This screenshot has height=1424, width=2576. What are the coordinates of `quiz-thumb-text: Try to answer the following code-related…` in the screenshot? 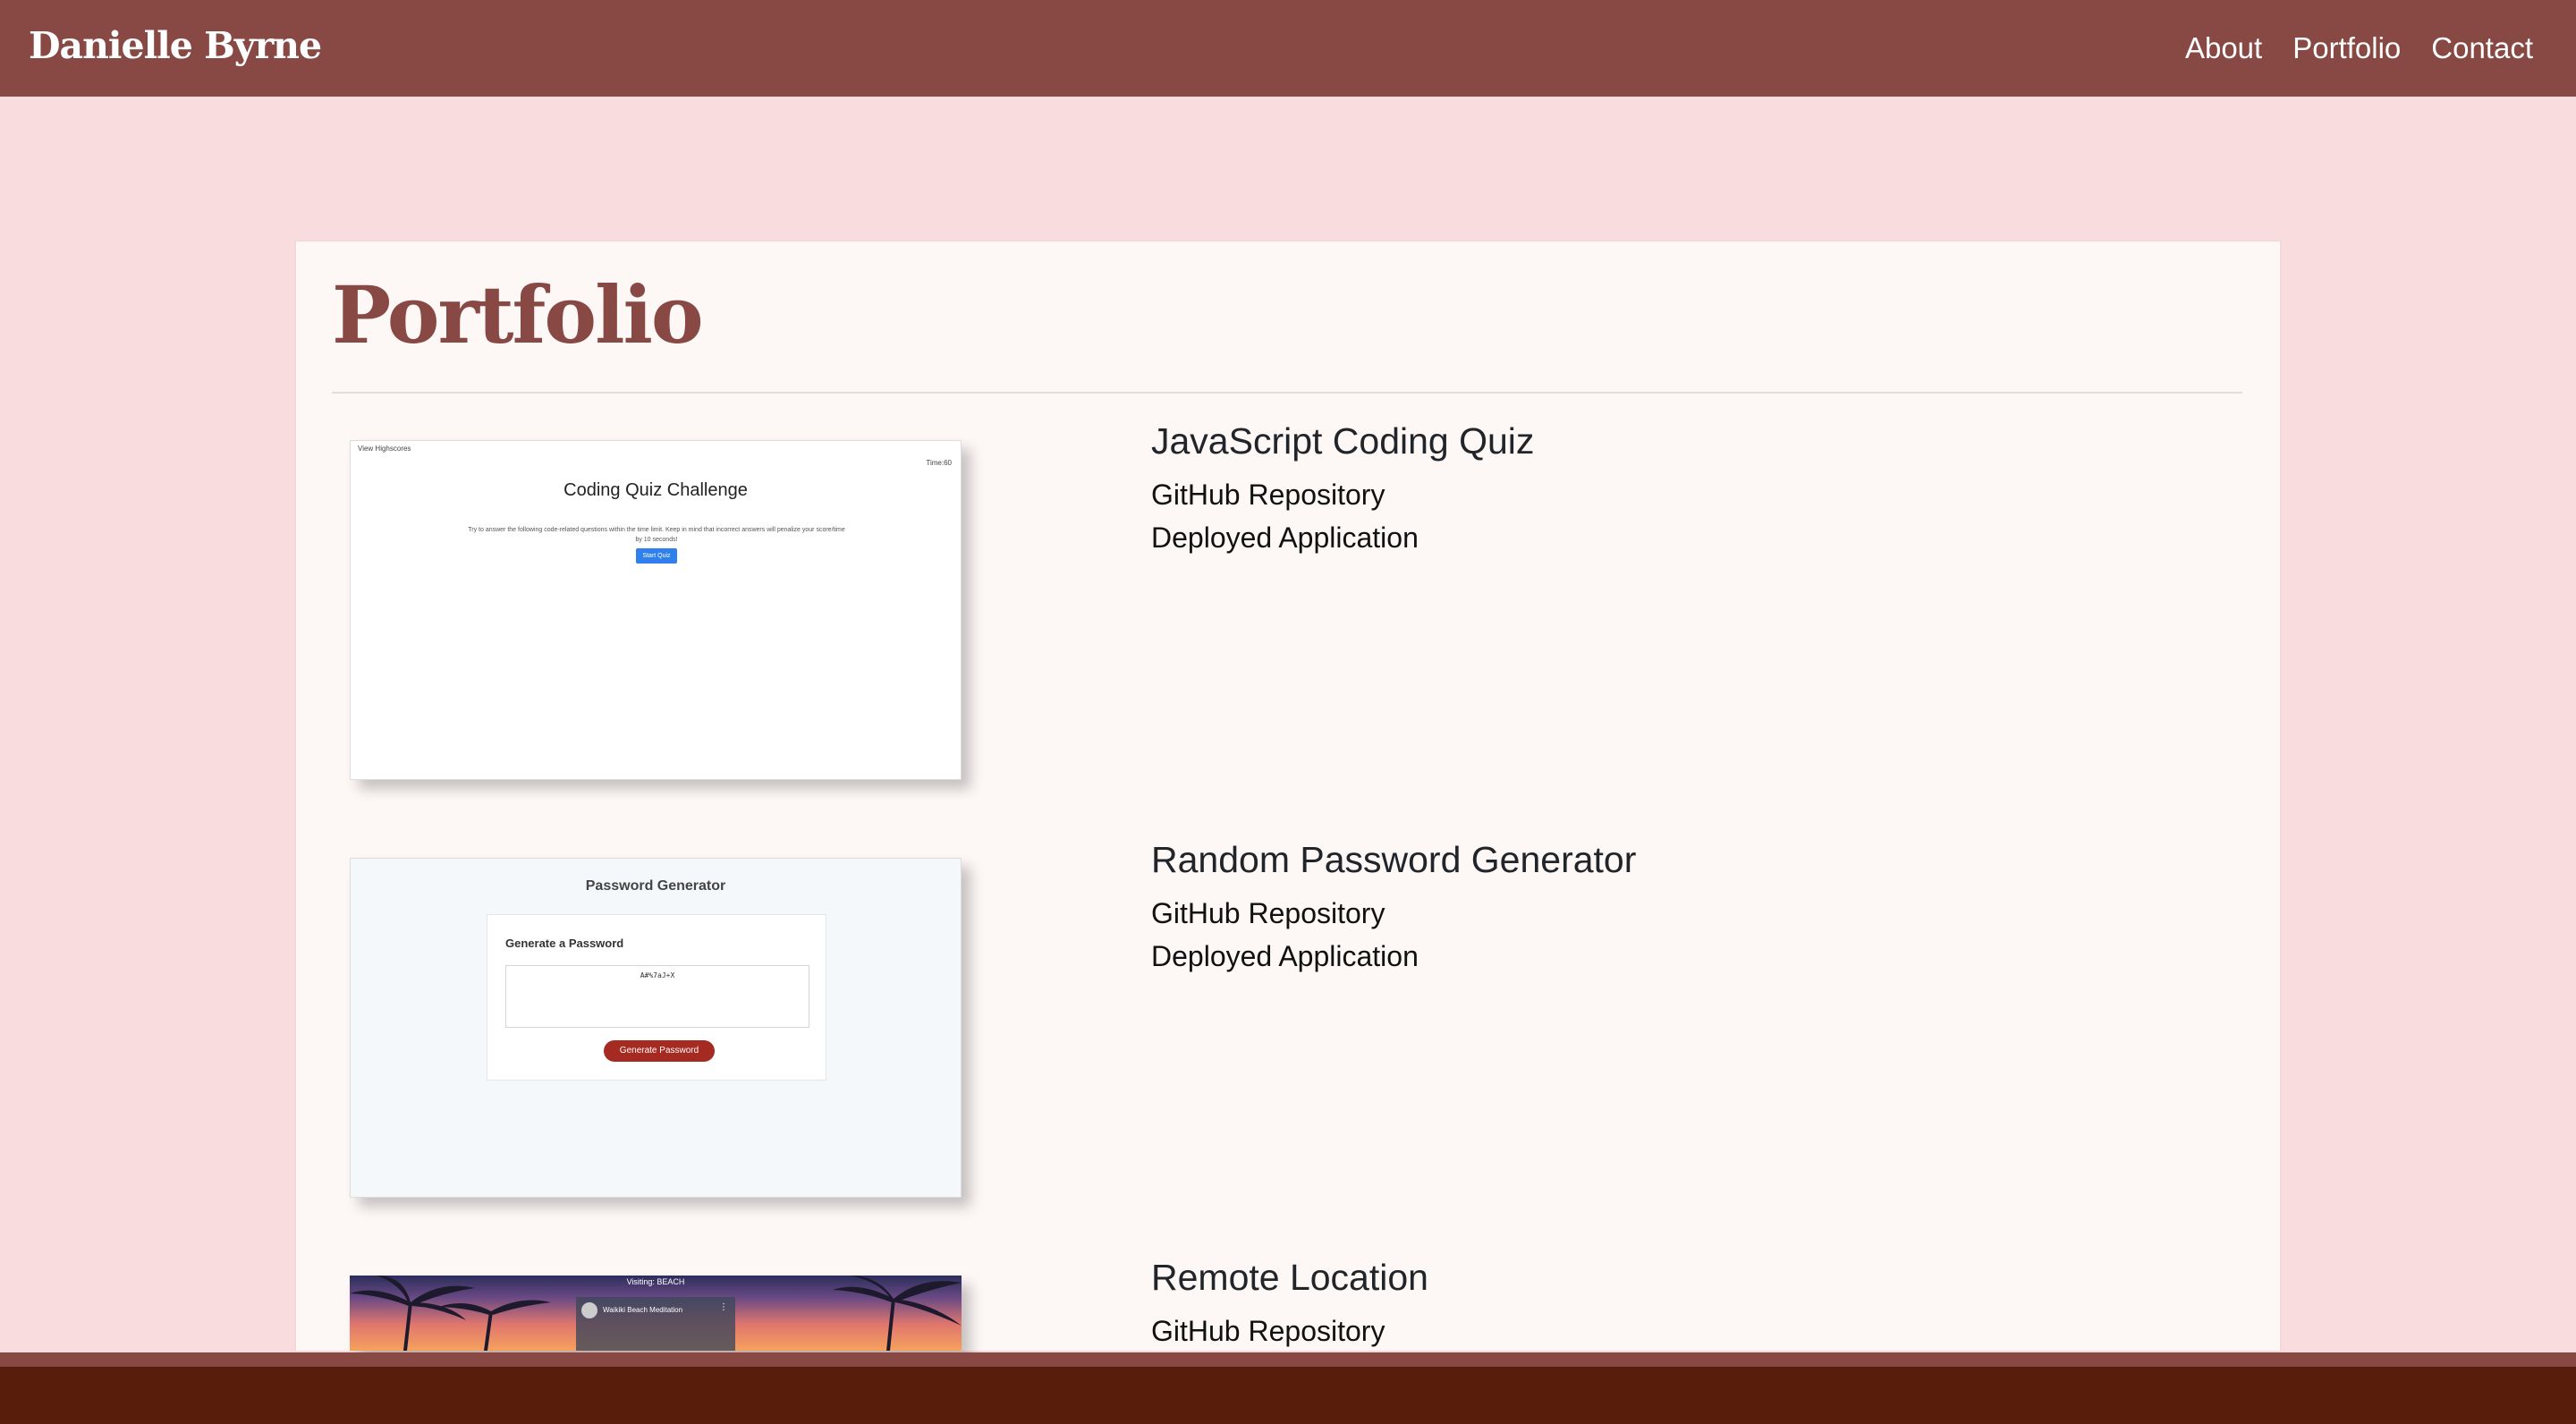 It's located at (656, 535).